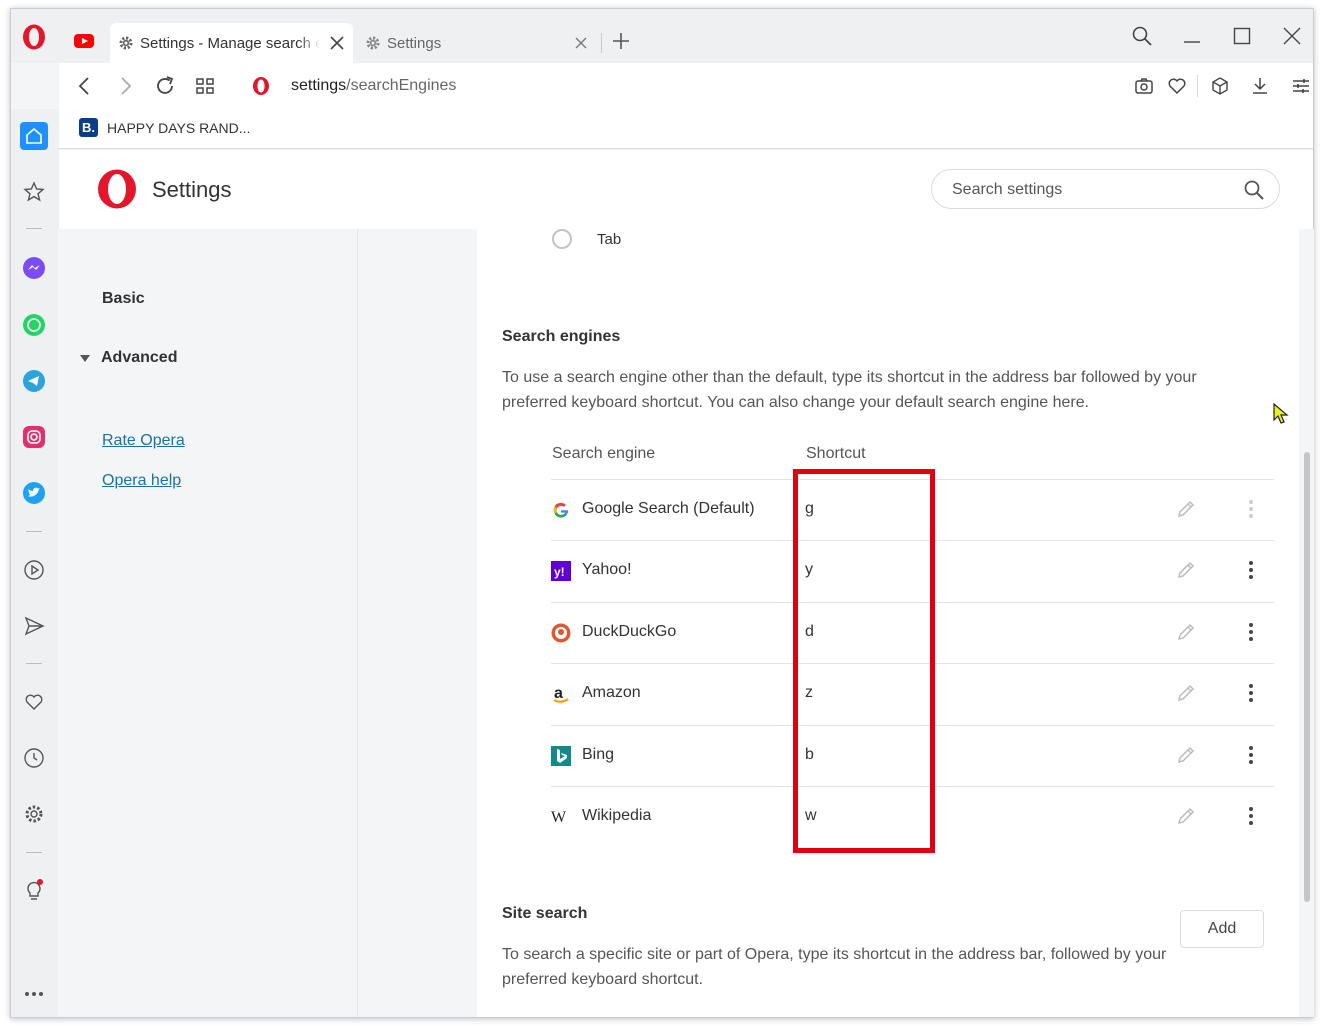 Image resolution: width=1331 pixels, height=1033 pixels. I want to click on mouse-cursor-icon, so click(1281, 413).